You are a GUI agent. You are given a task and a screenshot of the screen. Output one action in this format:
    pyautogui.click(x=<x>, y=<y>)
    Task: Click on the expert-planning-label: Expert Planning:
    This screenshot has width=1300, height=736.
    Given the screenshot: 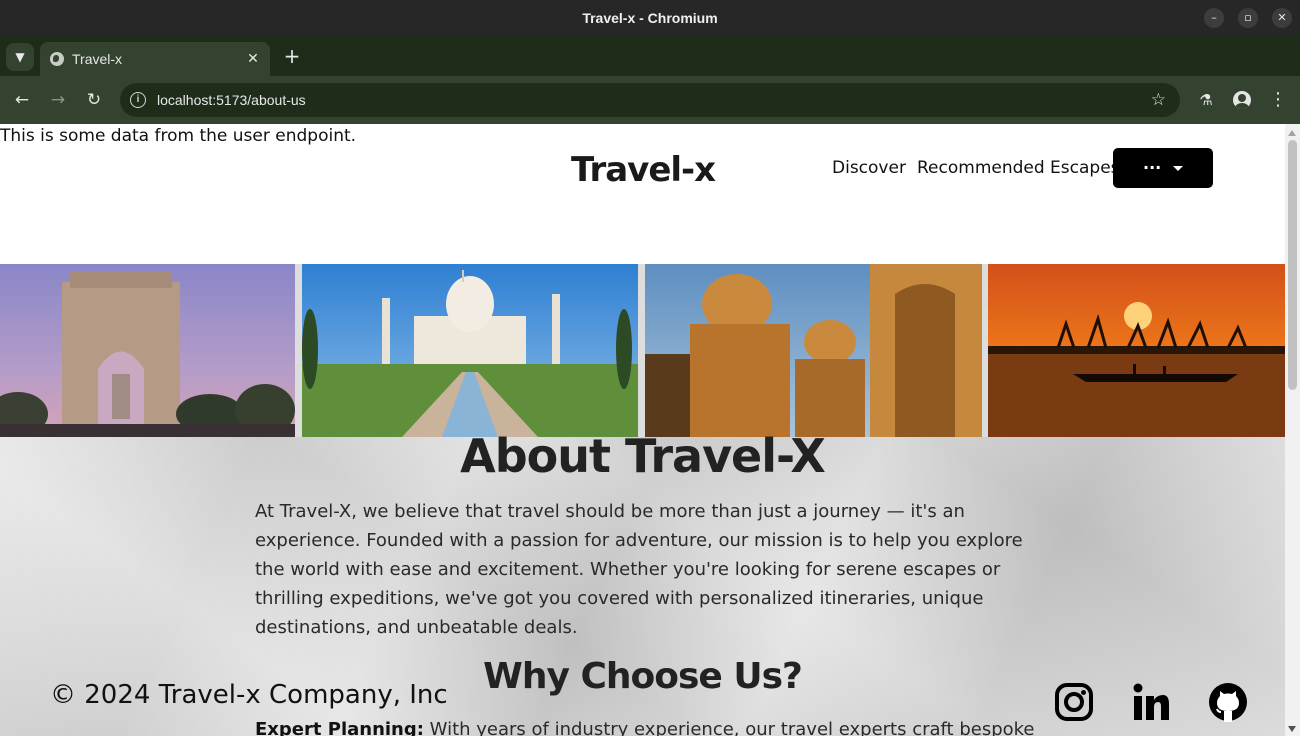 What is the action you would take?
    pyautogui.click(x=339, y=727)
    